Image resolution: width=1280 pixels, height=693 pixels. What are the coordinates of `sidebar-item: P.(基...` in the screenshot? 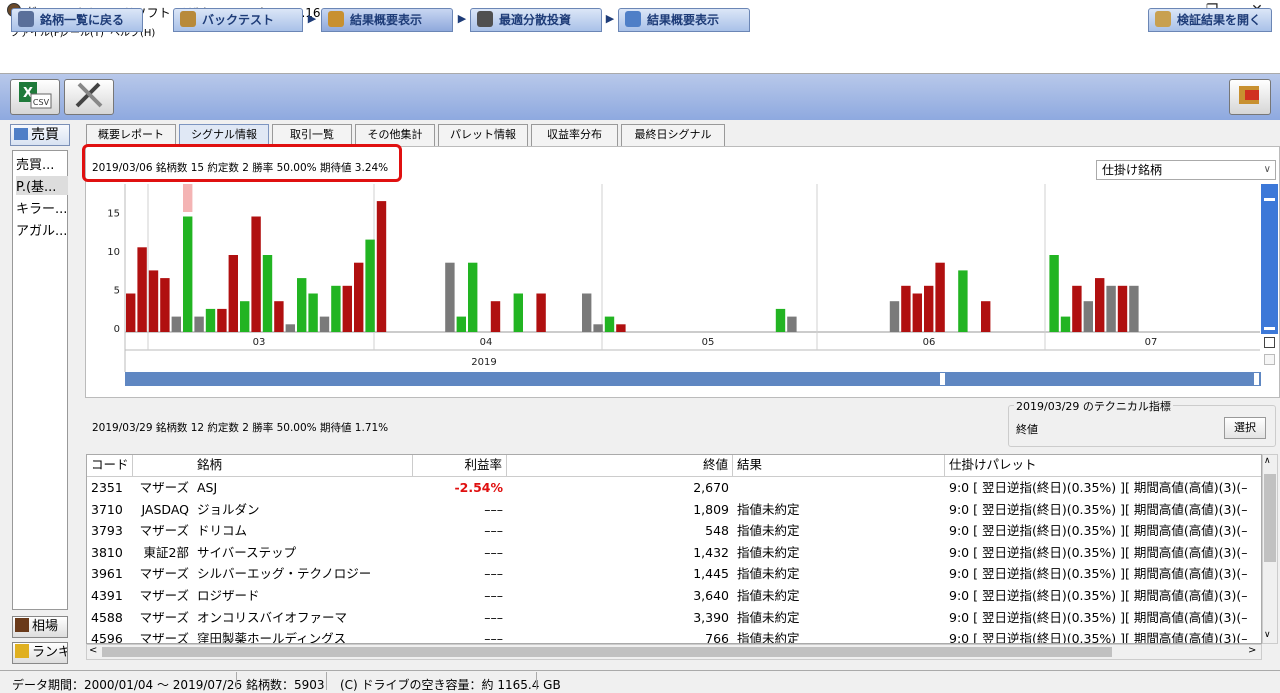 It's located at (42, 185).